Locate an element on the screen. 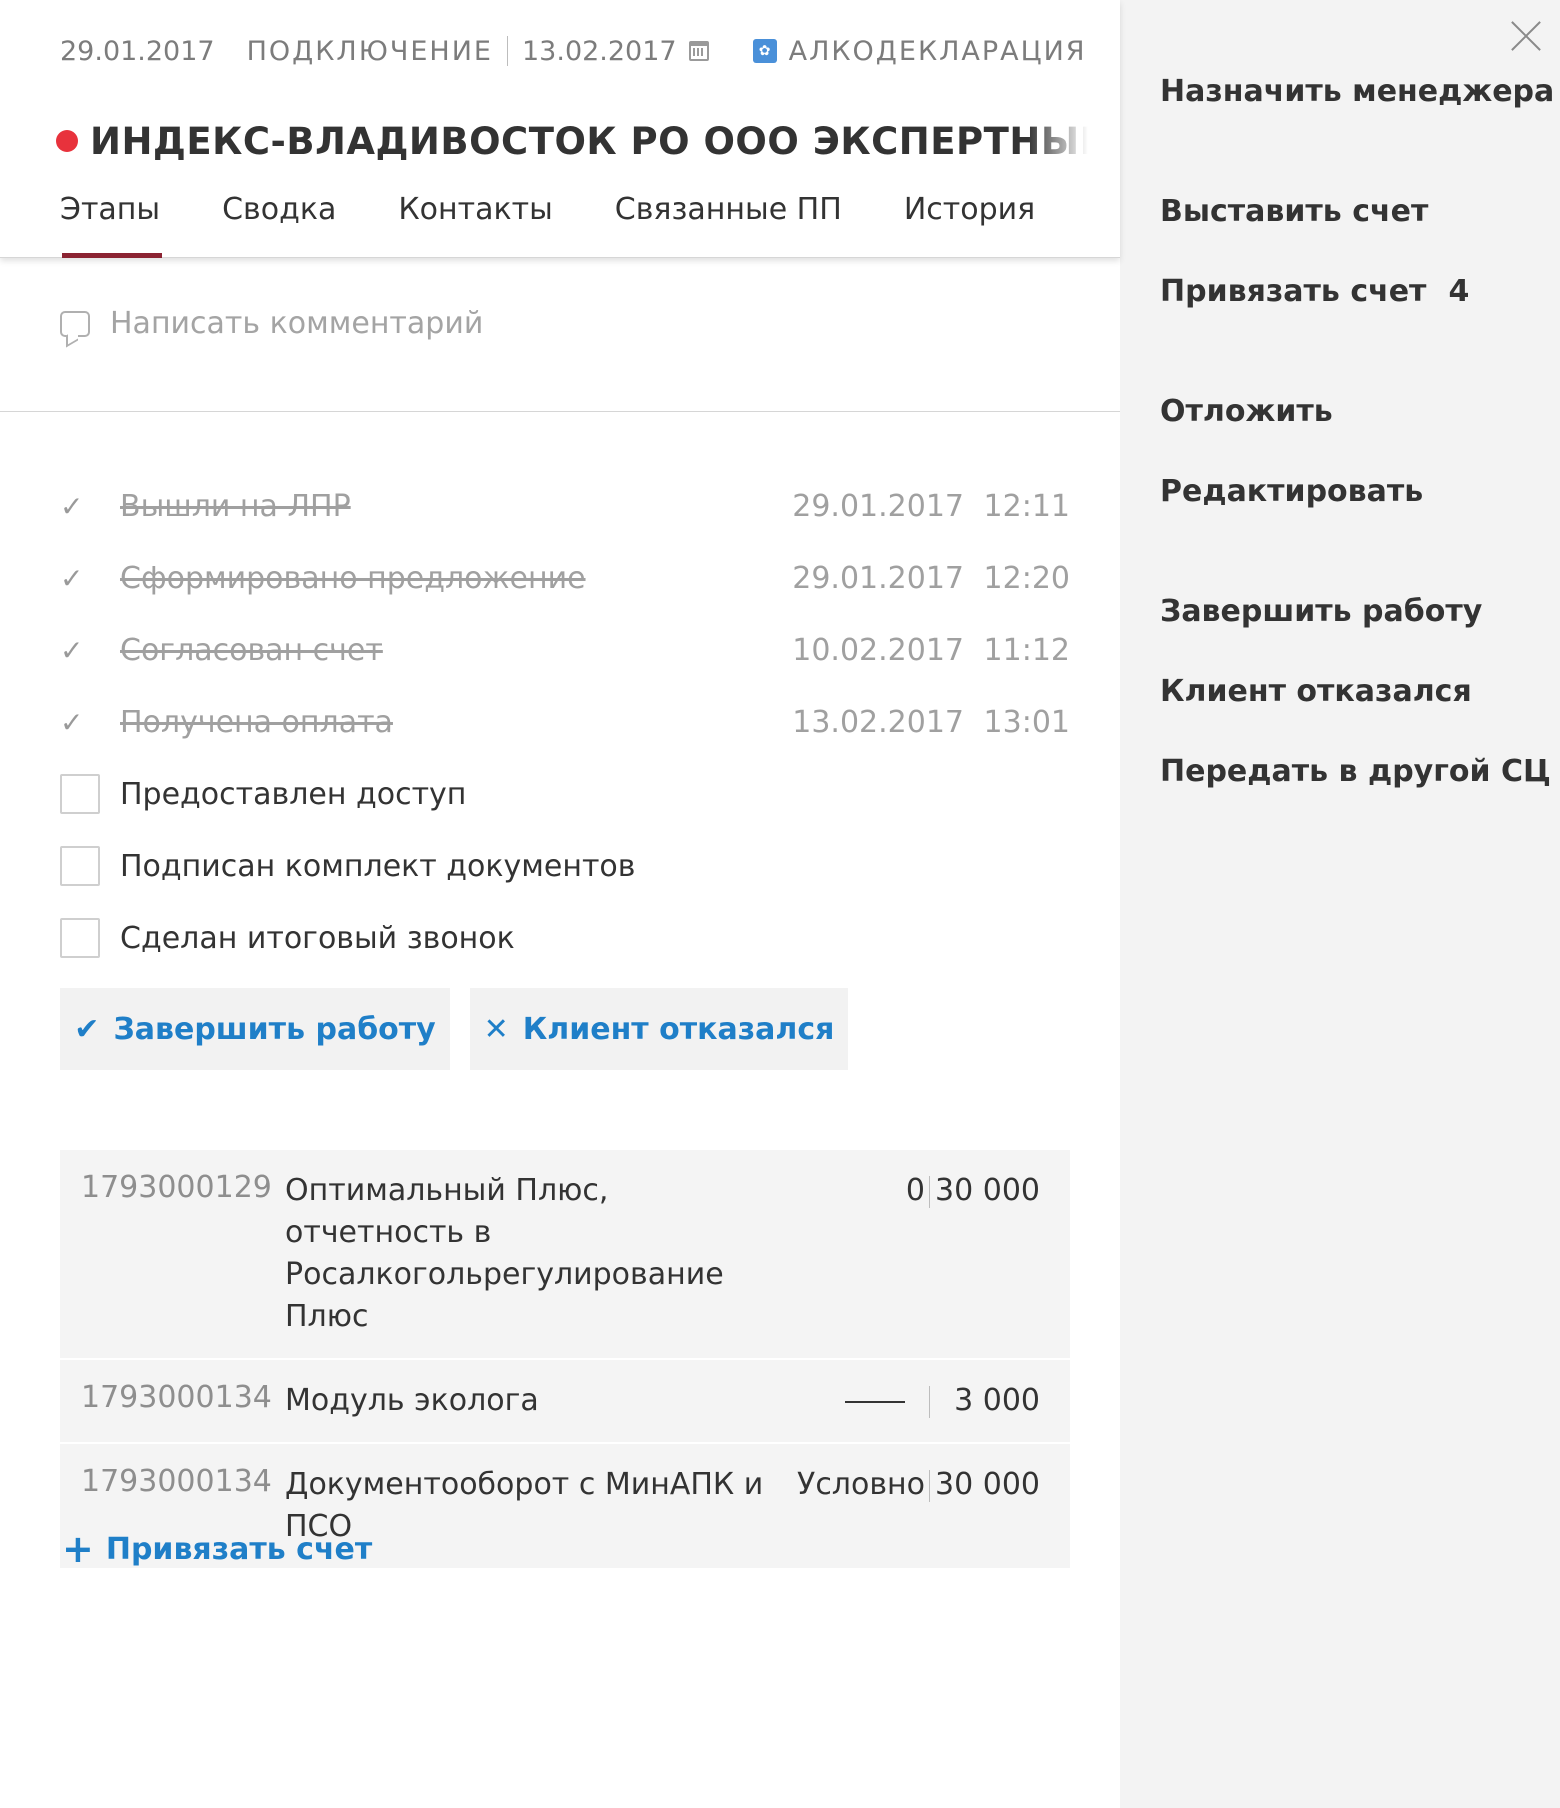 The height and width of the screenshot is (1808, 1560). finish-work-menu-button: Завершить работу is located at coordinates (1321, 611).